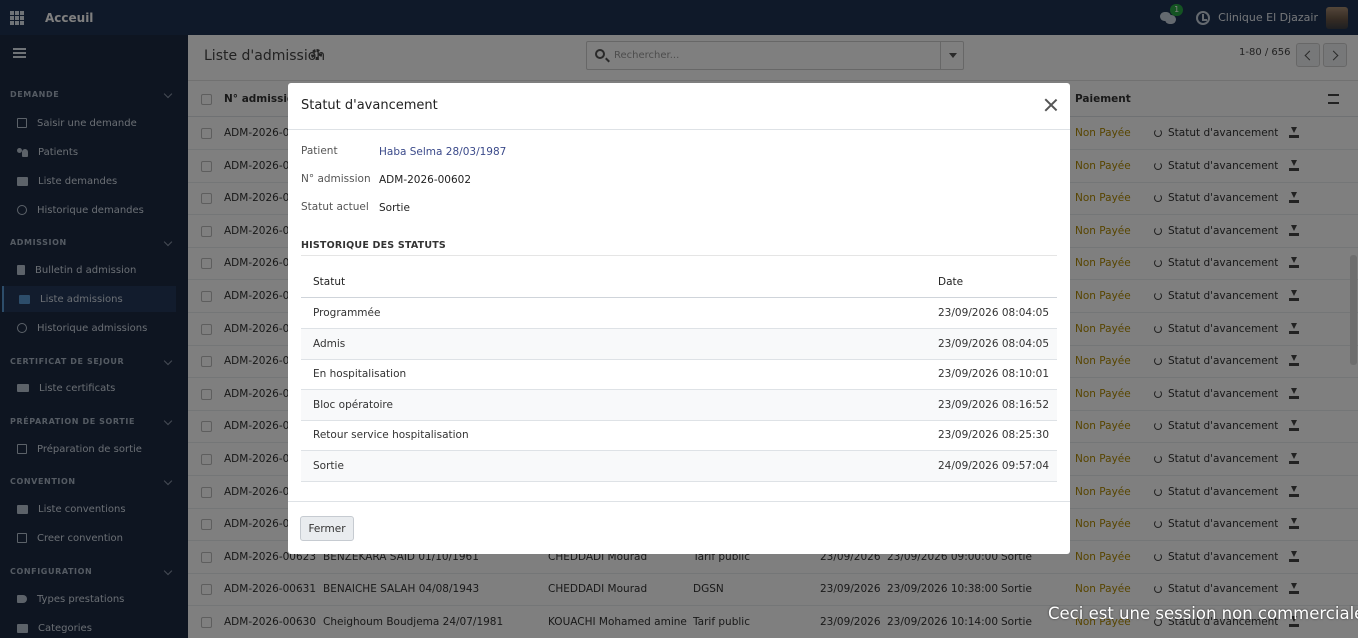  What do you see at coordinates (679, 374) in the screenshot?
I see `history-row: En hospitalisation 23/09/2026 08:10:01` at bounding box center [679, 374].